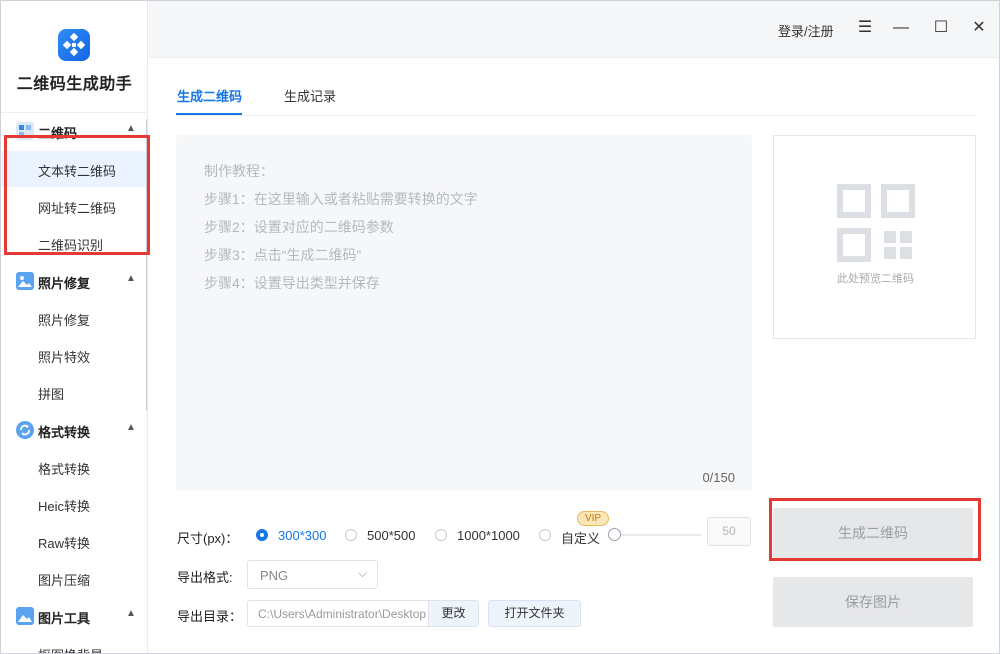  I want to click on qr-preview-panel: 此处预览二维码, so click(874, 237).